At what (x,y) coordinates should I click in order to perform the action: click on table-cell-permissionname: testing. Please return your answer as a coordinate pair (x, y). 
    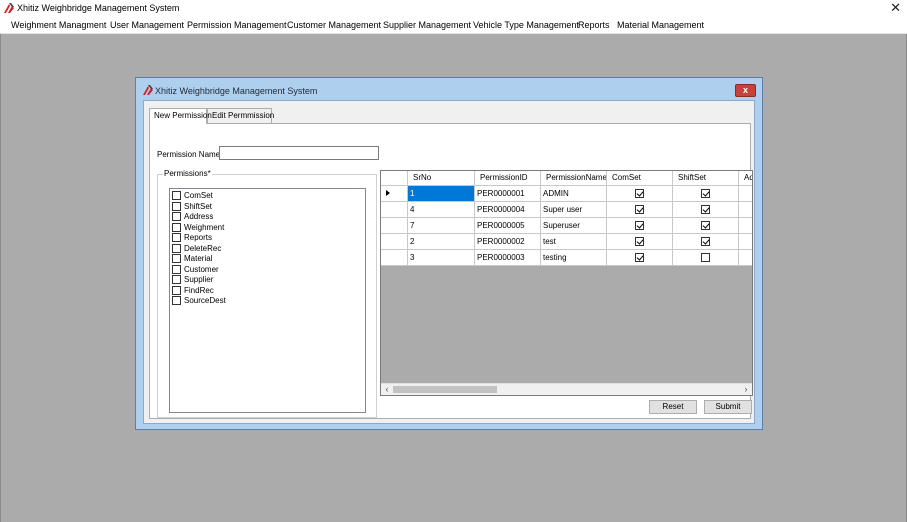
    Looking at the image, I should click on (574, 258).